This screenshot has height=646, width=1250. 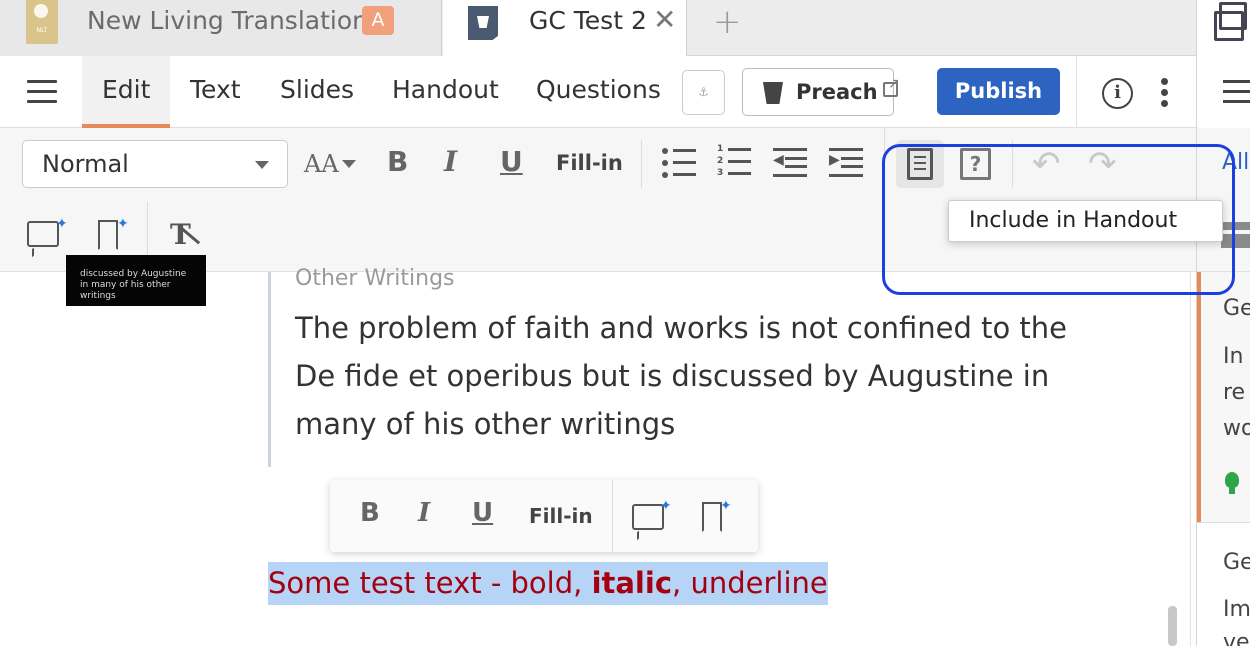 I want to click on font-size-chevron-icon, so click(x=349, y=164).